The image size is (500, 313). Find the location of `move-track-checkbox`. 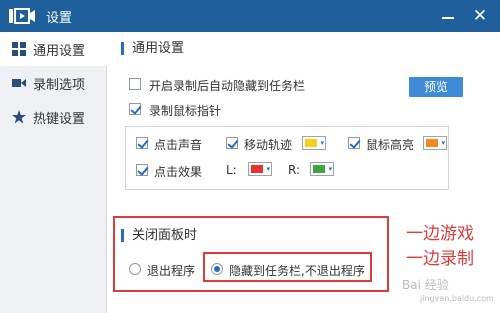

move-track-checkbox is located at coordinates (232, 143).